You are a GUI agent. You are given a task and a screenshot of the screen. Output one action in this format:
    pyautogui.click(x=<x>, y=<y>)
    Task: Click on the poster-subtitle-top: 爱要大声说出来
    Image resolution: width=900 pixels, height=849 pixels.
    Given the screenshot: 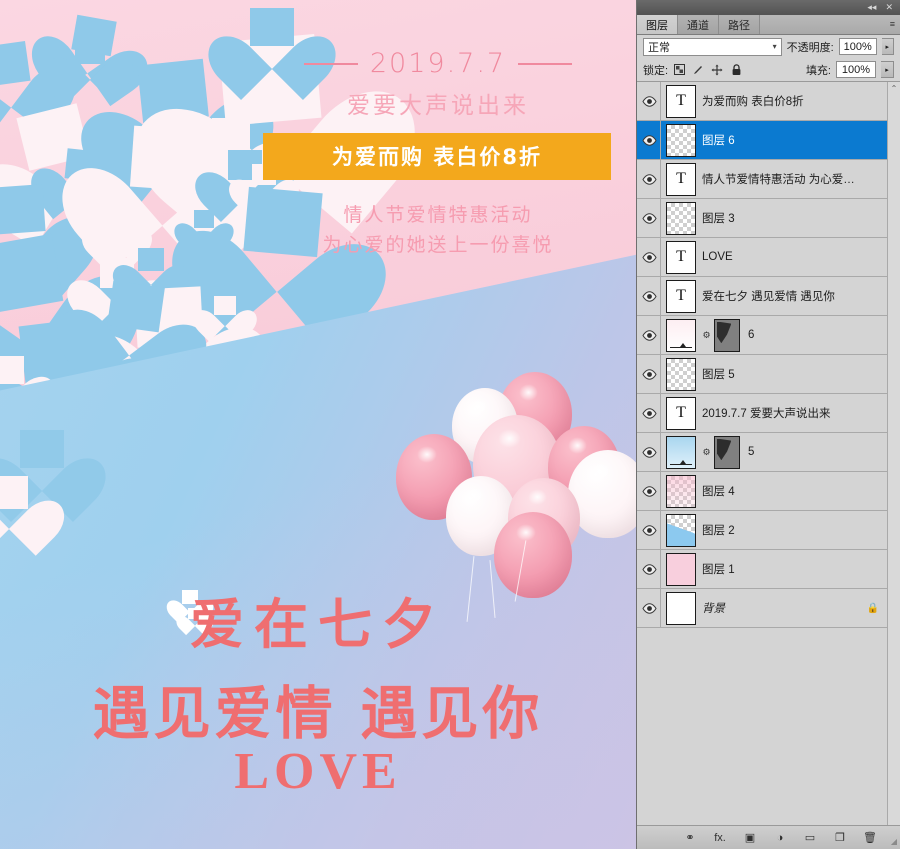 What is the action you would take?
    pyautogui.click(x=438, y=106)
    